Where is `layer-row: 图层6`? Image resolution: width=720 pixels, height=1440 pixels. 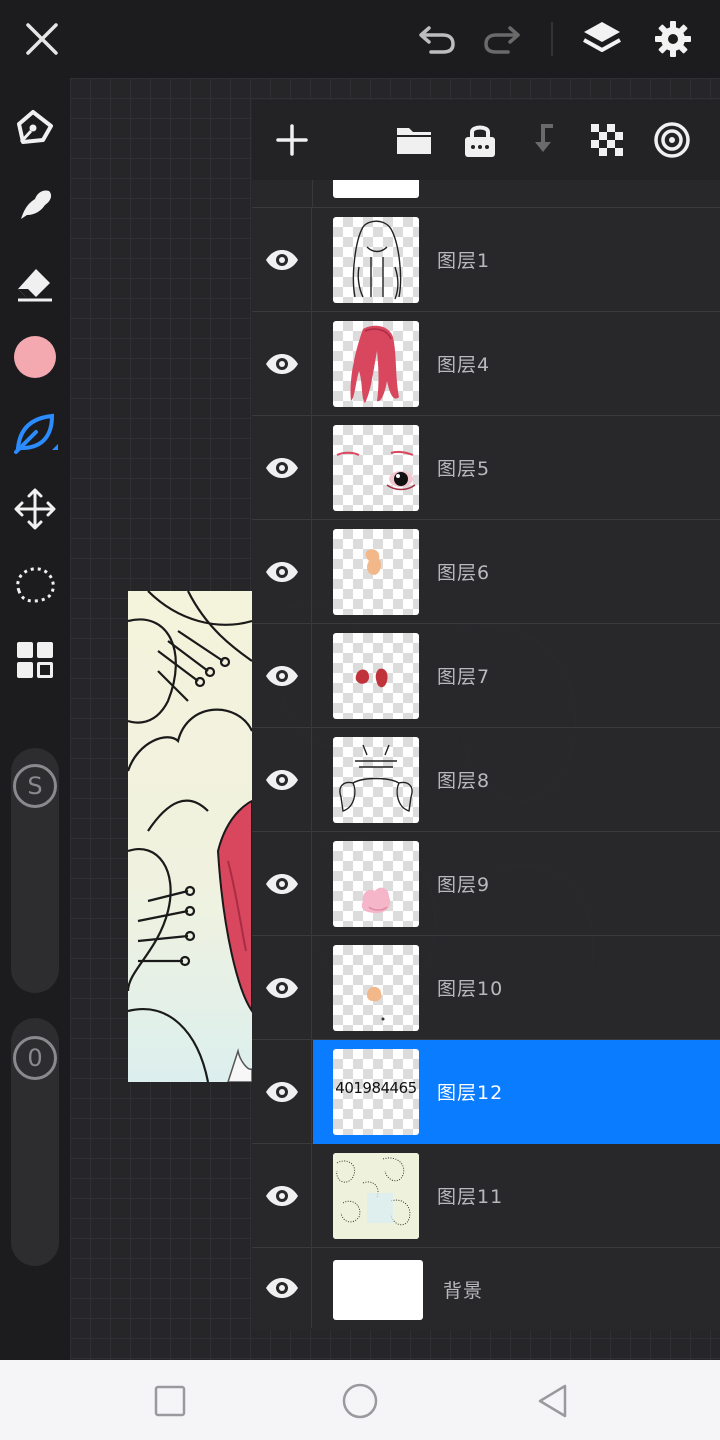
layer-row: 图层6 is located at coordinates (486, 572).